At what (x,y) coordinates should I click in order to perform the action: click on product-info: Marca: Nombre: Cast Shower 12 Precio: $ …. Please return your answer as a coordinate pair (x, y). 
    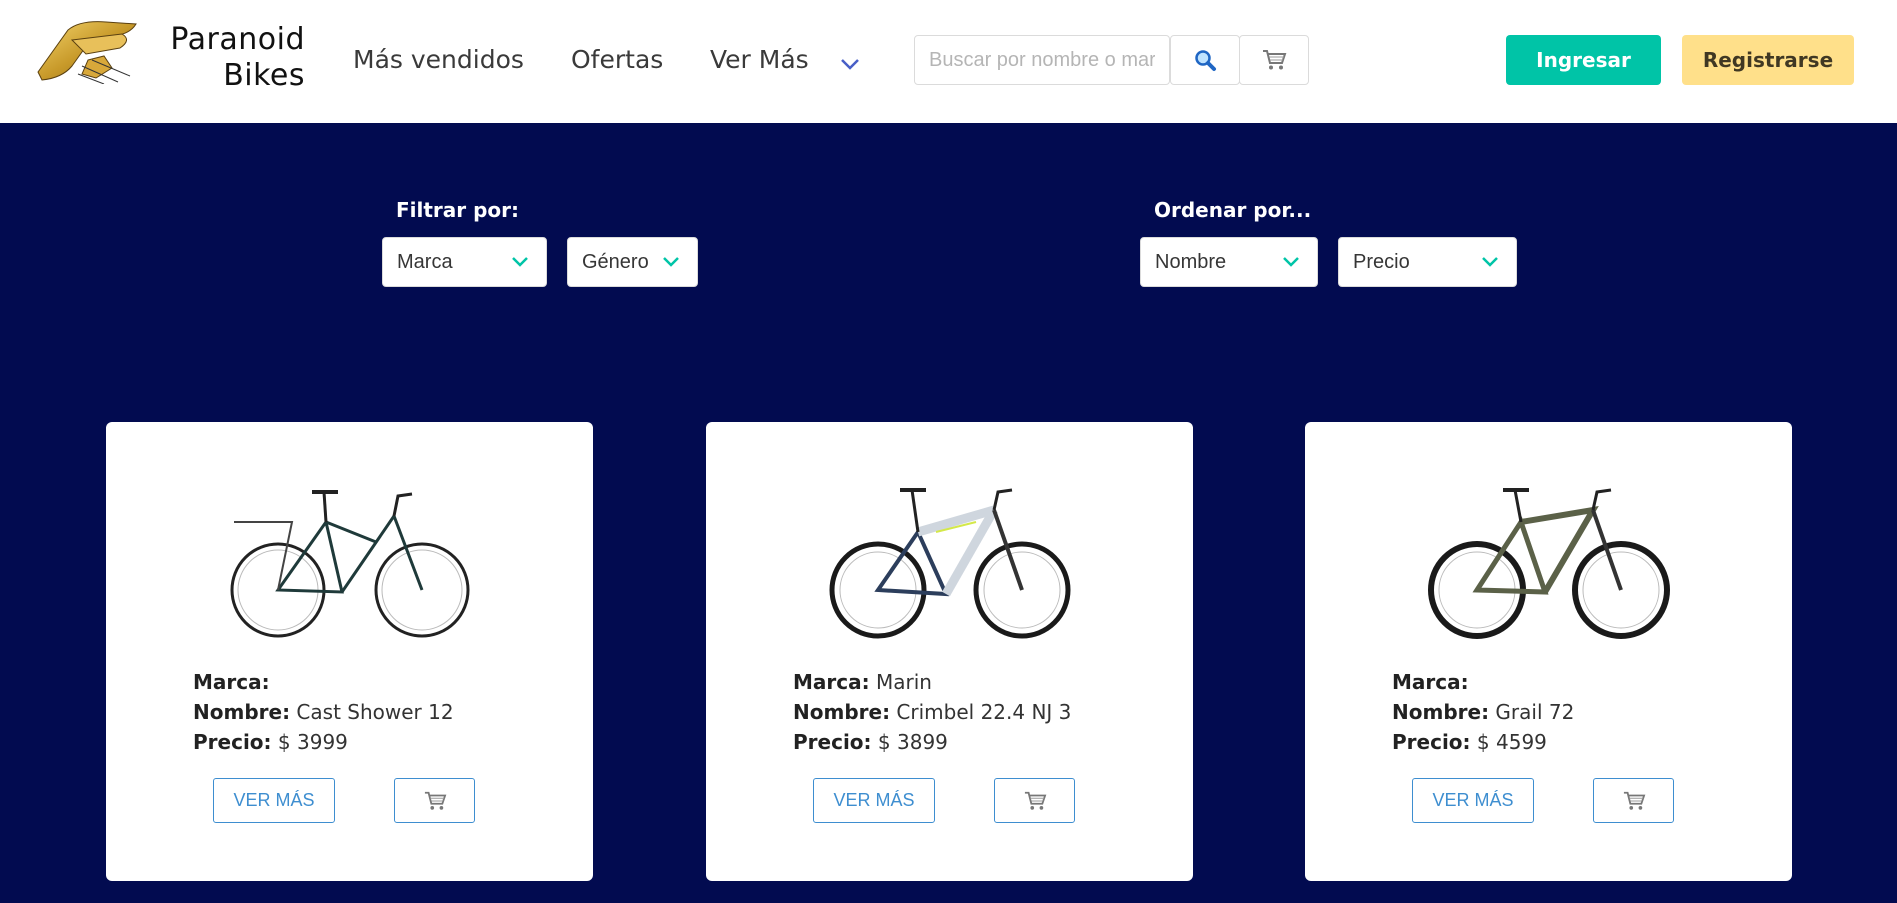
    Looking at the image, I should click on (323, 712).